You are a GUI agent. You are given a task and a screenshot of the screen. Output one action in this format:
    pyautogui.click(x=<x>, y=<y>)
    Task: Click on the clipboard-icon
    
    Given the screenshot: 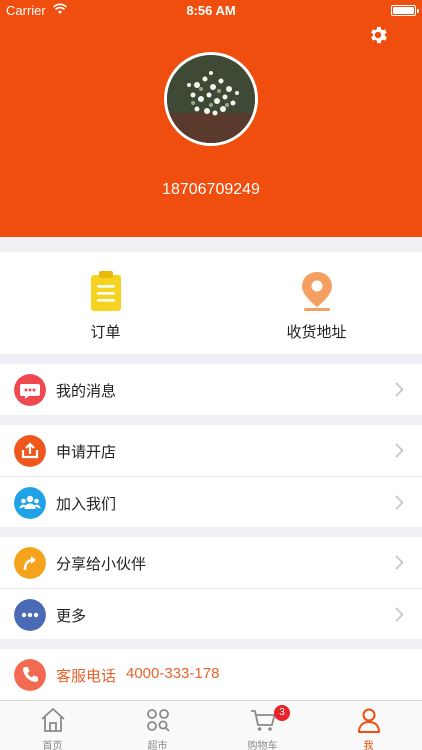 What is the action you would take?
    pyautogui.click(x=105, y=291)
    